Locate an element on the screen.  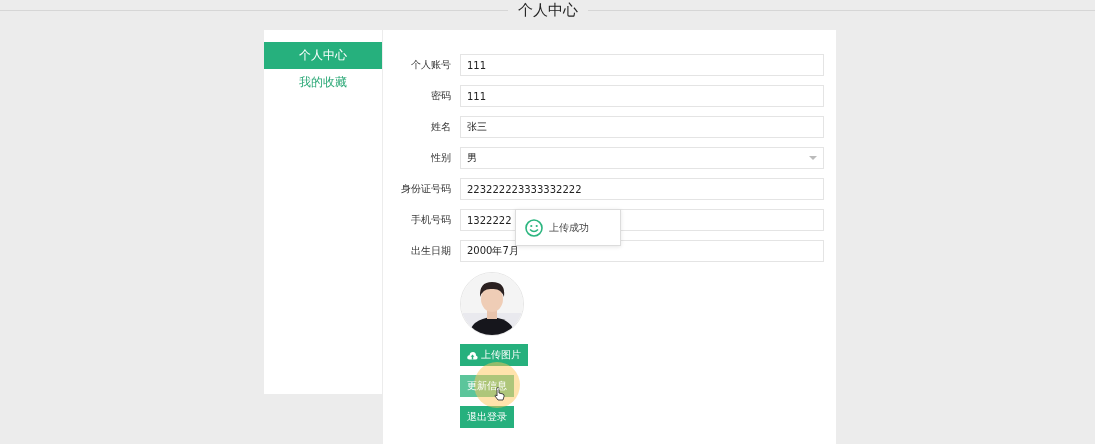
field-label: 姓名 is located at coordinates (440, 127).